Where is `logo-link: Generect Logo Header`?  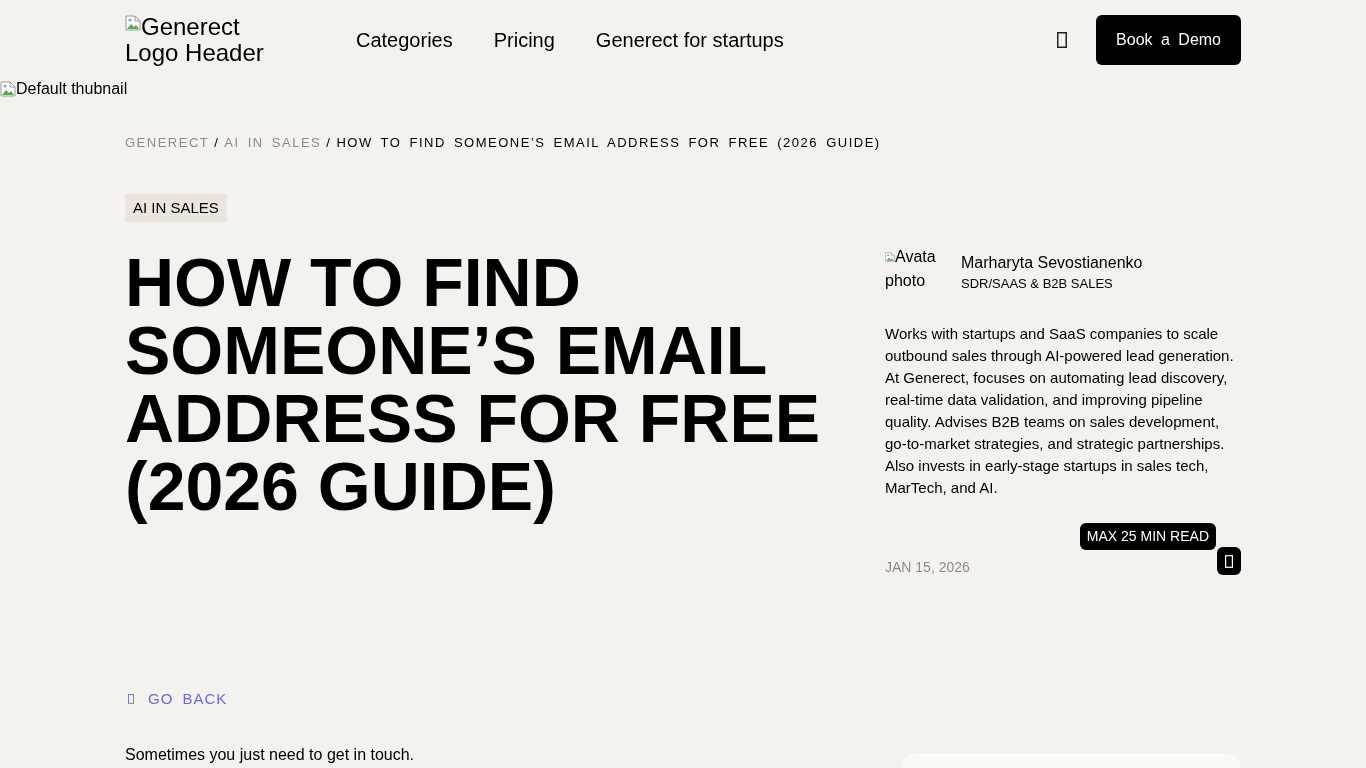 logo-link: Generect Logo Header is located at coordinates (202, 40).